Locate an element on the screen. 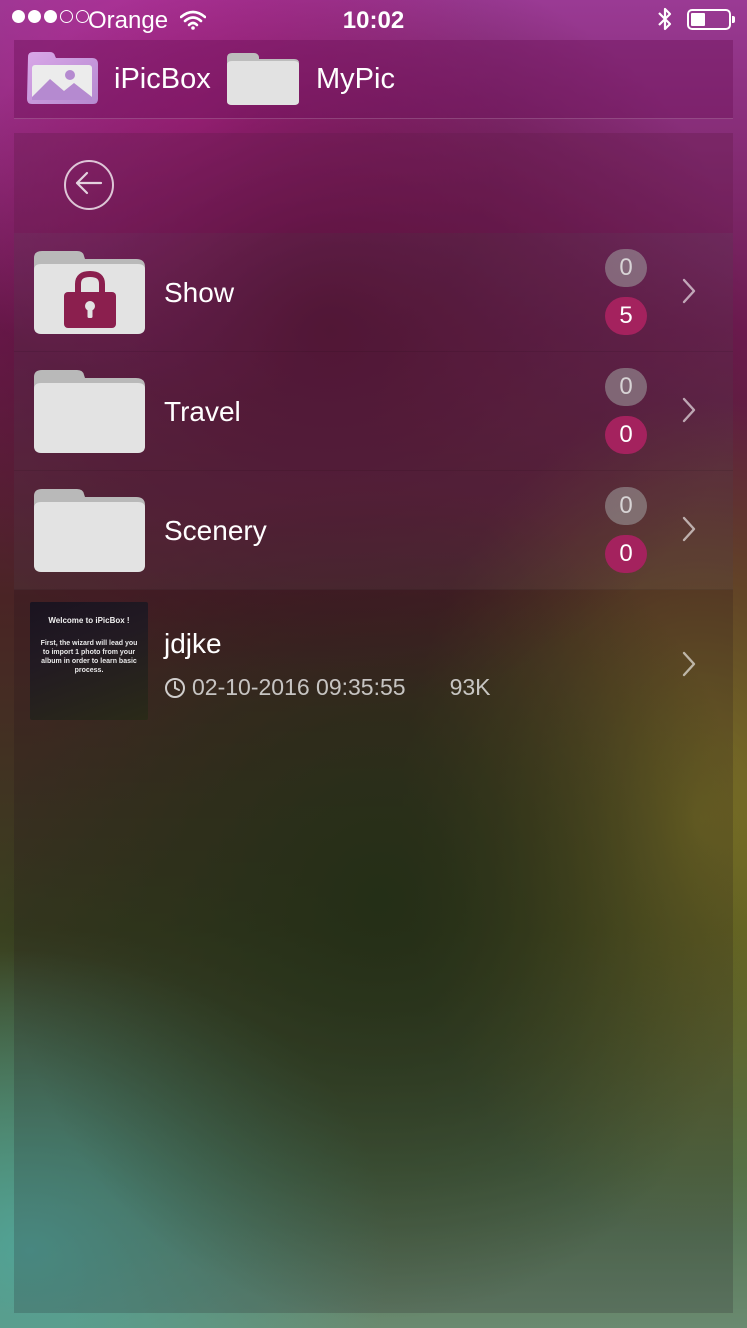 The image size is (747, 1328). locked-folder-icon is located at coordinates (90, 294).